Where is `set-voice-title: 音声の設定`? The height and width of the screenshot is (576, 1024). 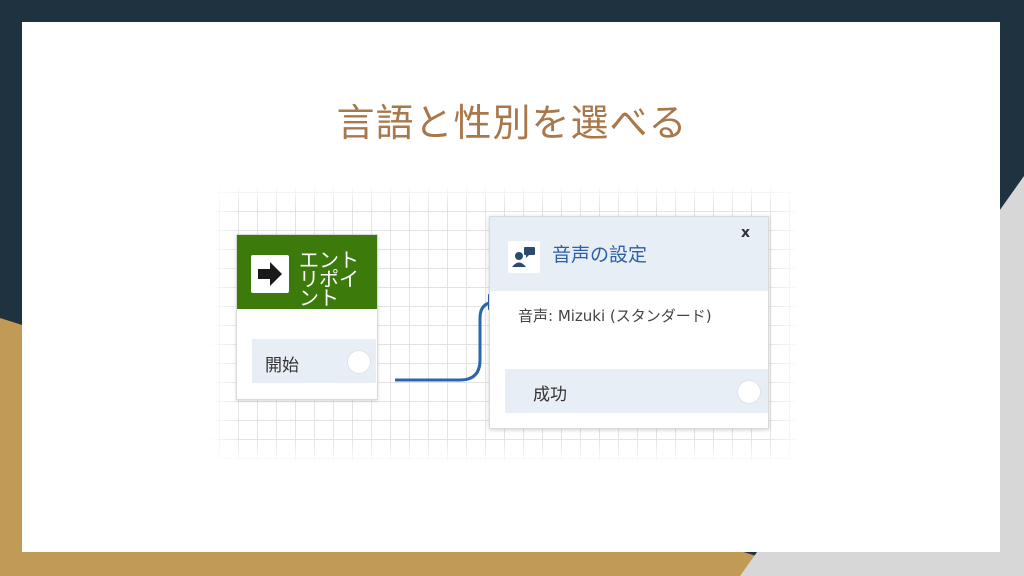
set-voice-title: 音声の設定 is located at coordinates (600, 255).